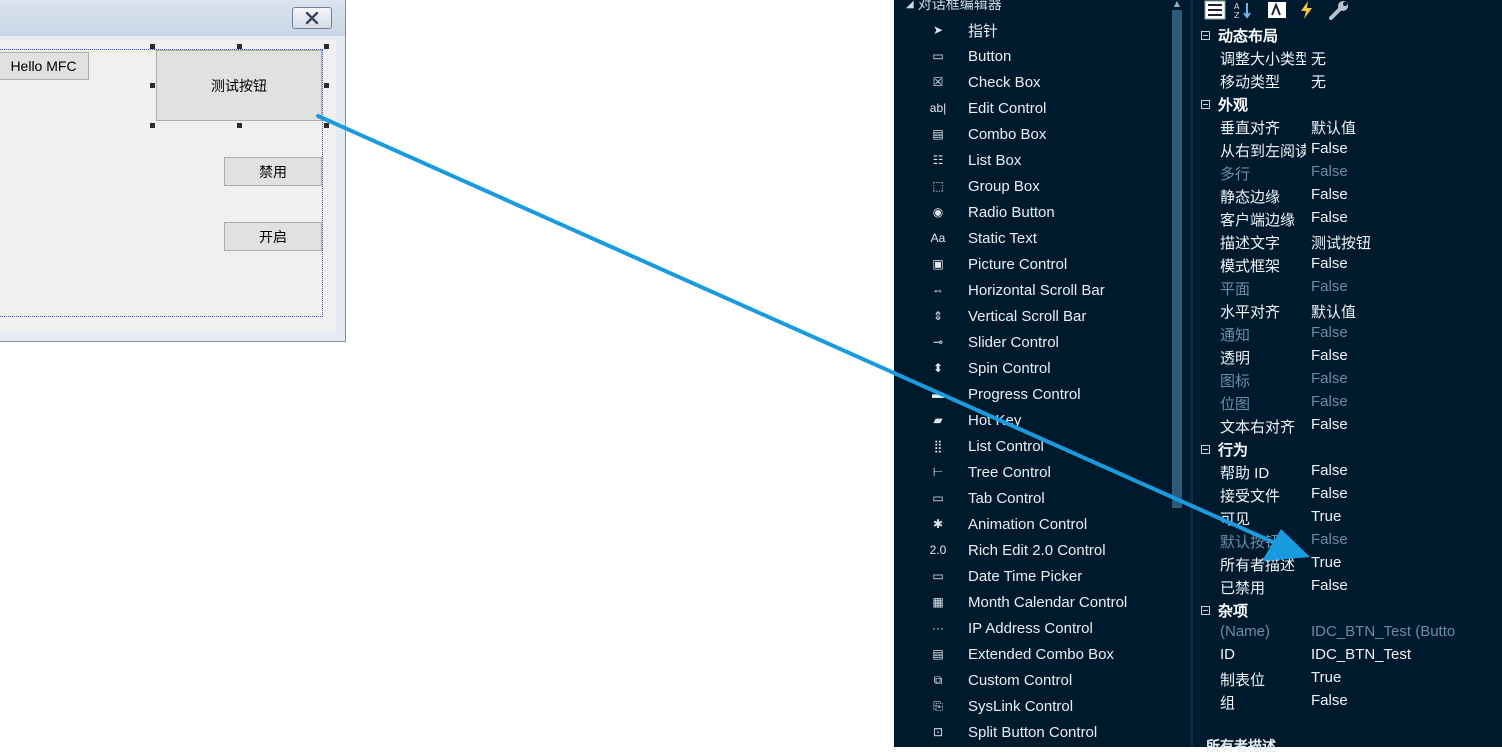 The image size is (1502, 756). Describe the element at coordinates (1034, 160) in the screenshot. I see `toolbox-item: ☷ List Box` at that location.